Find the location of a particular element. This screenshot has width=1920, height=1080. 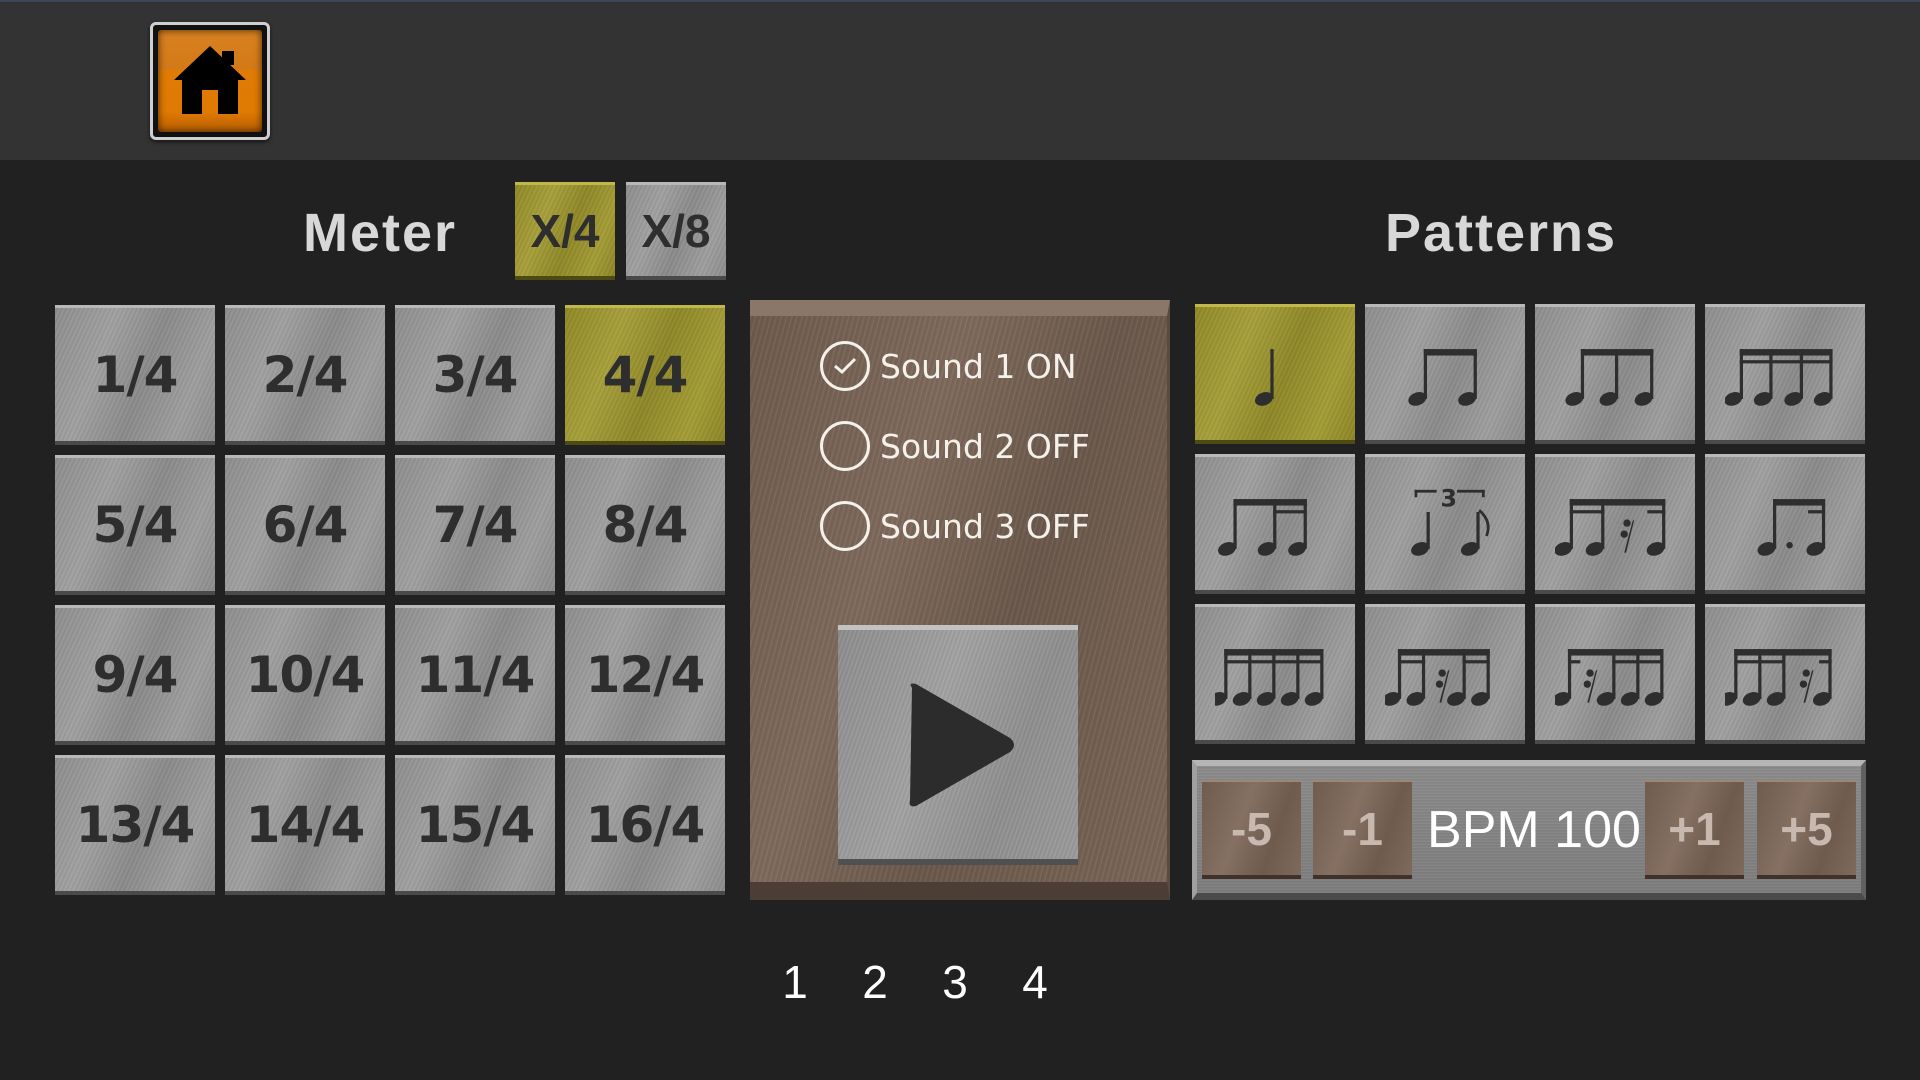

pattern-quintuplet-rest-fourth is located at coordinates (1785, 674).